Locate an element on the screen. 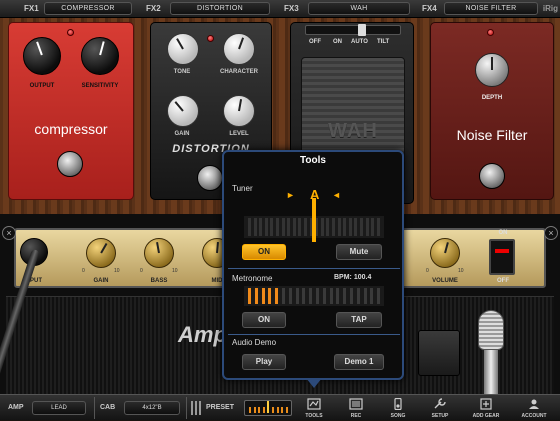 This screenshot has width=560, height=421. preset-button: PRESET is located at coordinates (220, 407).